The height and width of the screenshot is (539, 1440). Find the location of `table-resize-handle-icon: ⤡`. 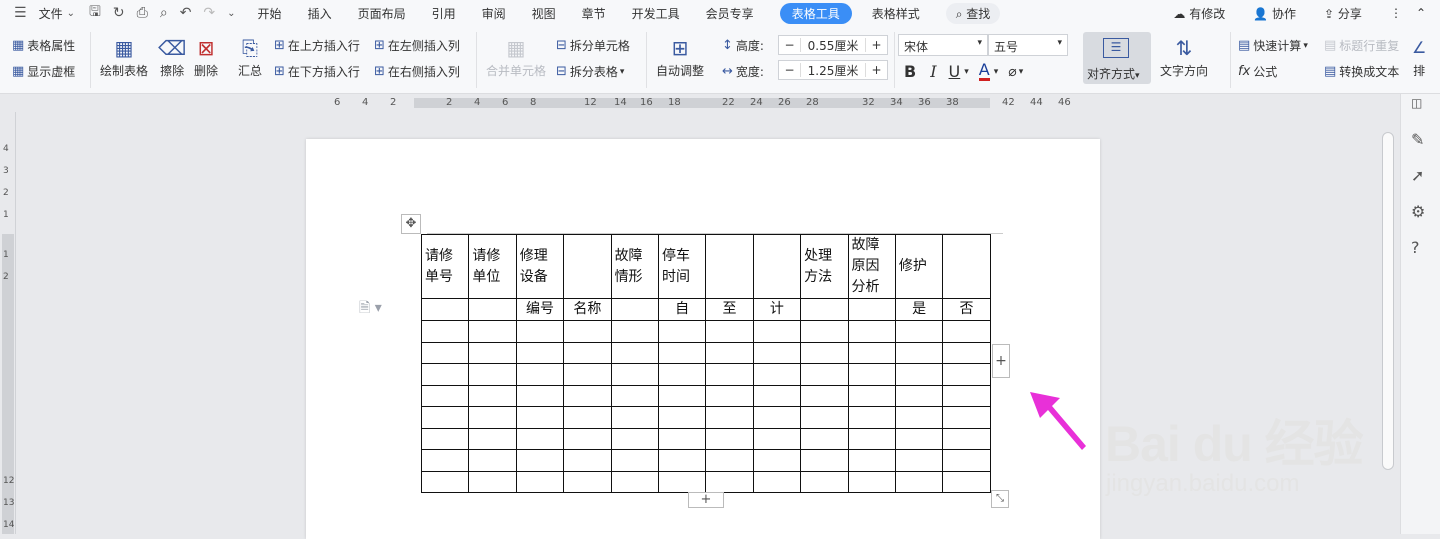

table-resize-handle-icon: ⤡ is located at coordinates (1000, 499).